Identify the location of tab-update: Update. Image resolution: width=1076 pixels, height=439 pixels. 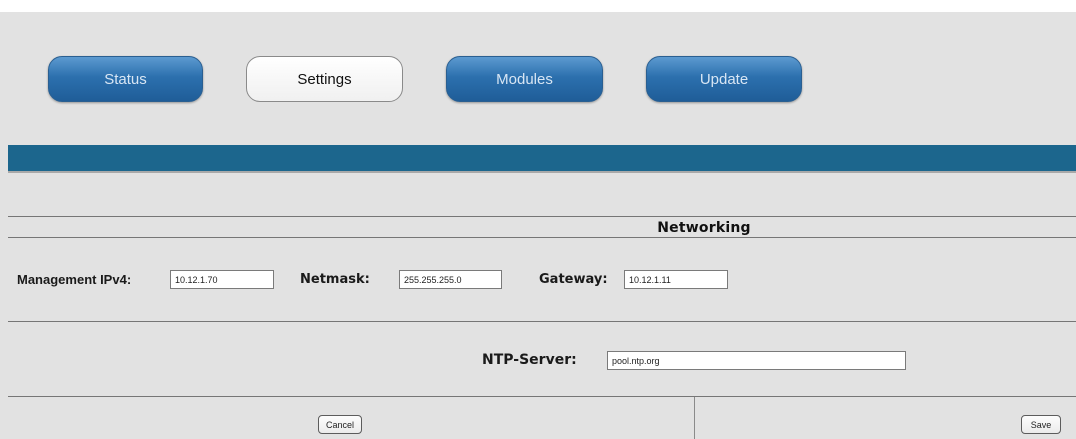
(724, 79).